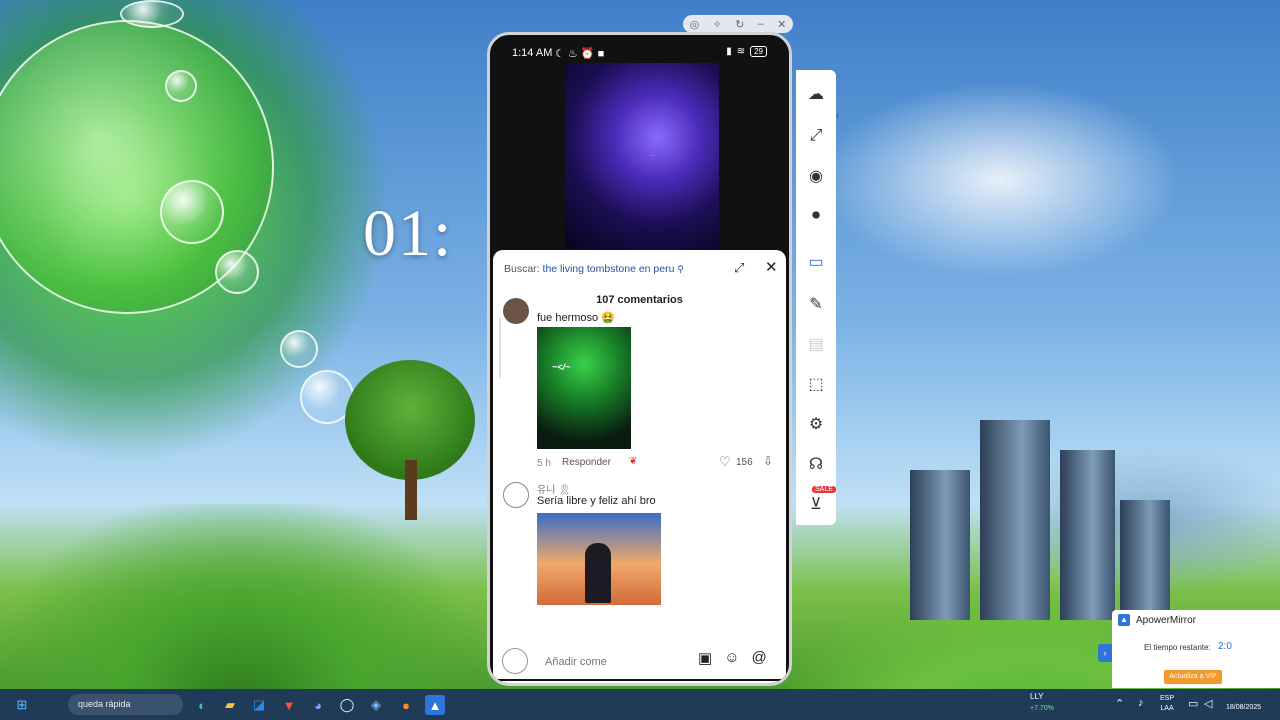 The width and height of the screenshot is (1280, 720). I want to click on search-label: Buscar:, so click(522, 269).